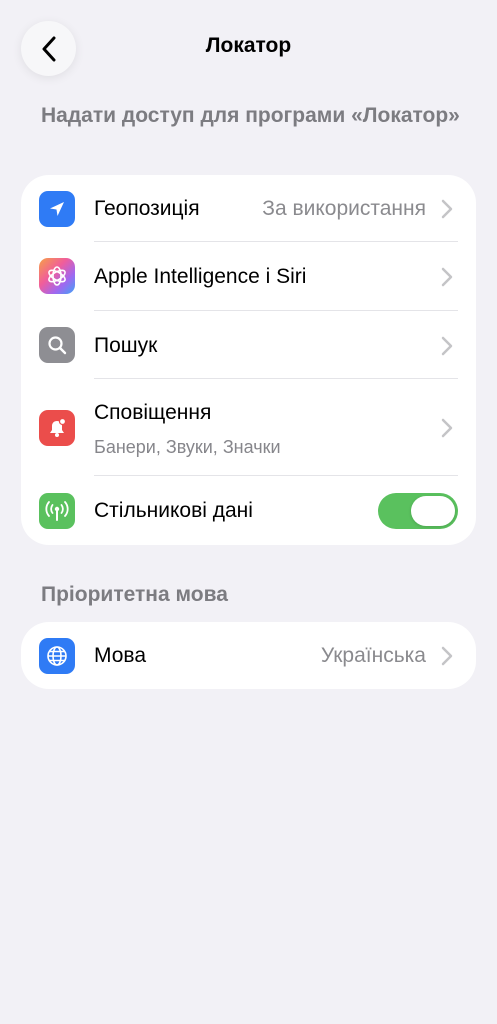  What do you see at coordinates (57, 209) in the screenshot?
I see `location-arrow-icon` at bounding box center [57, 209].